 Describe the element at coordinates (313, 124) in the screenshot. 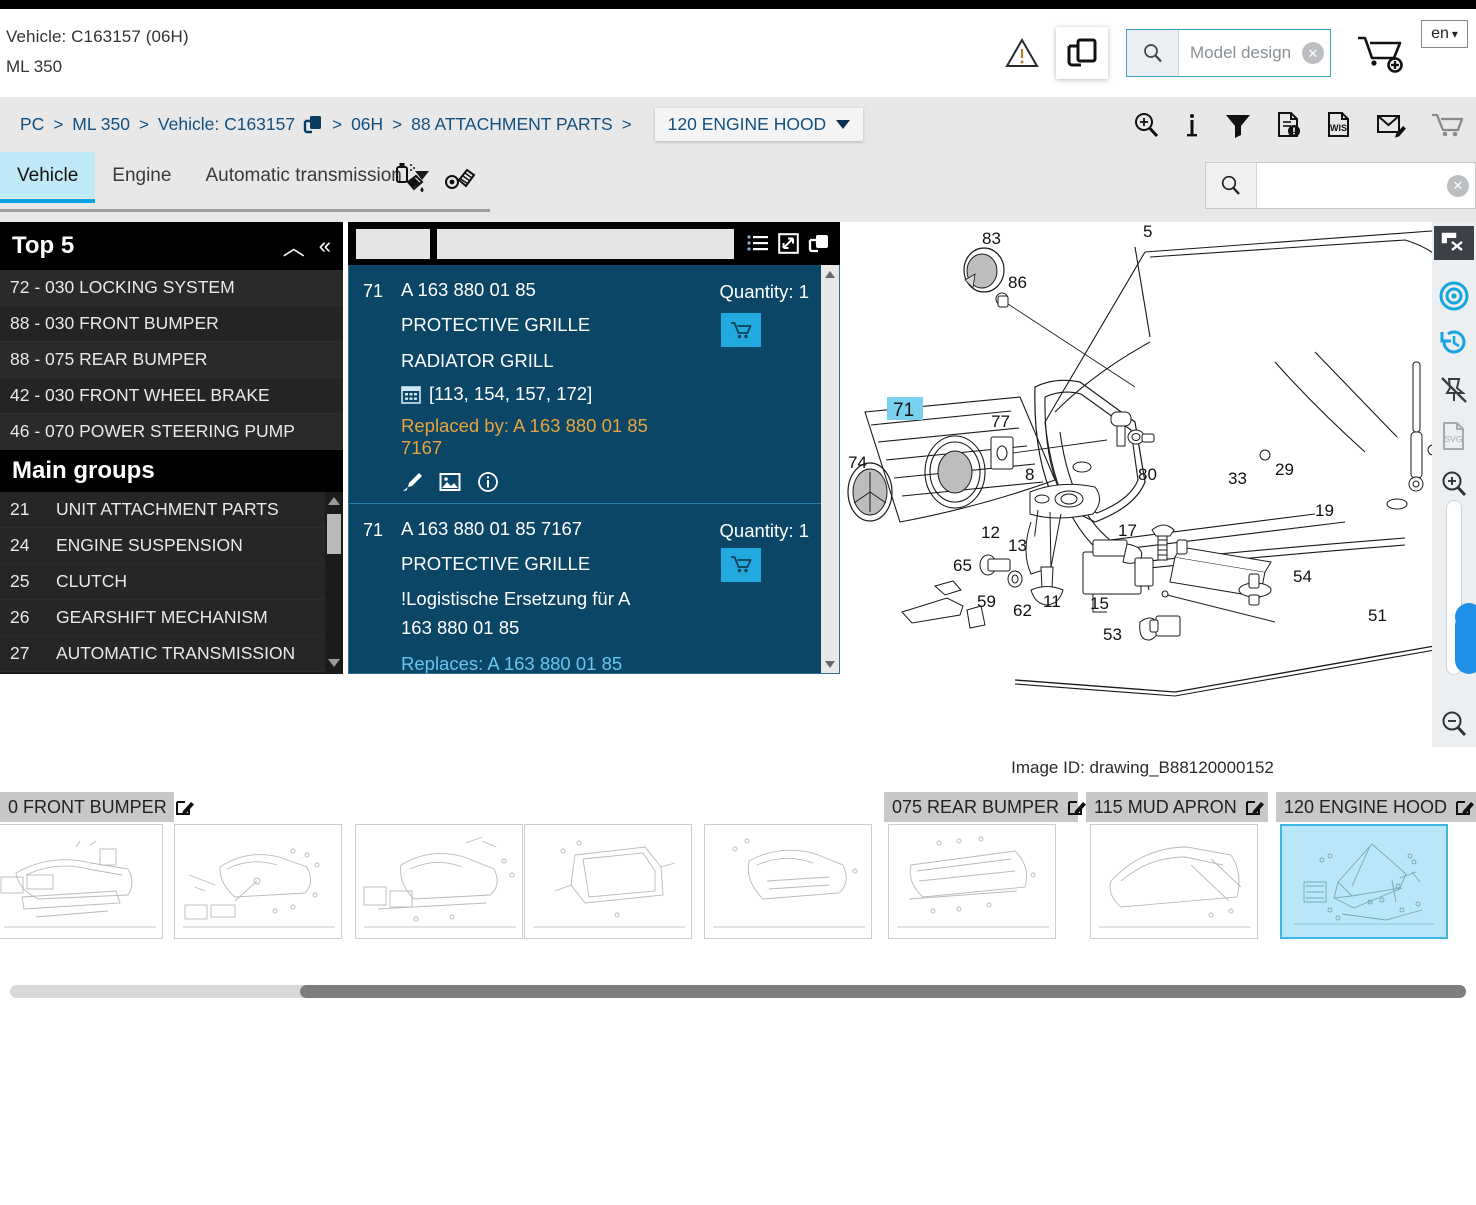

I see `copy-vehicle-icon` at that location.